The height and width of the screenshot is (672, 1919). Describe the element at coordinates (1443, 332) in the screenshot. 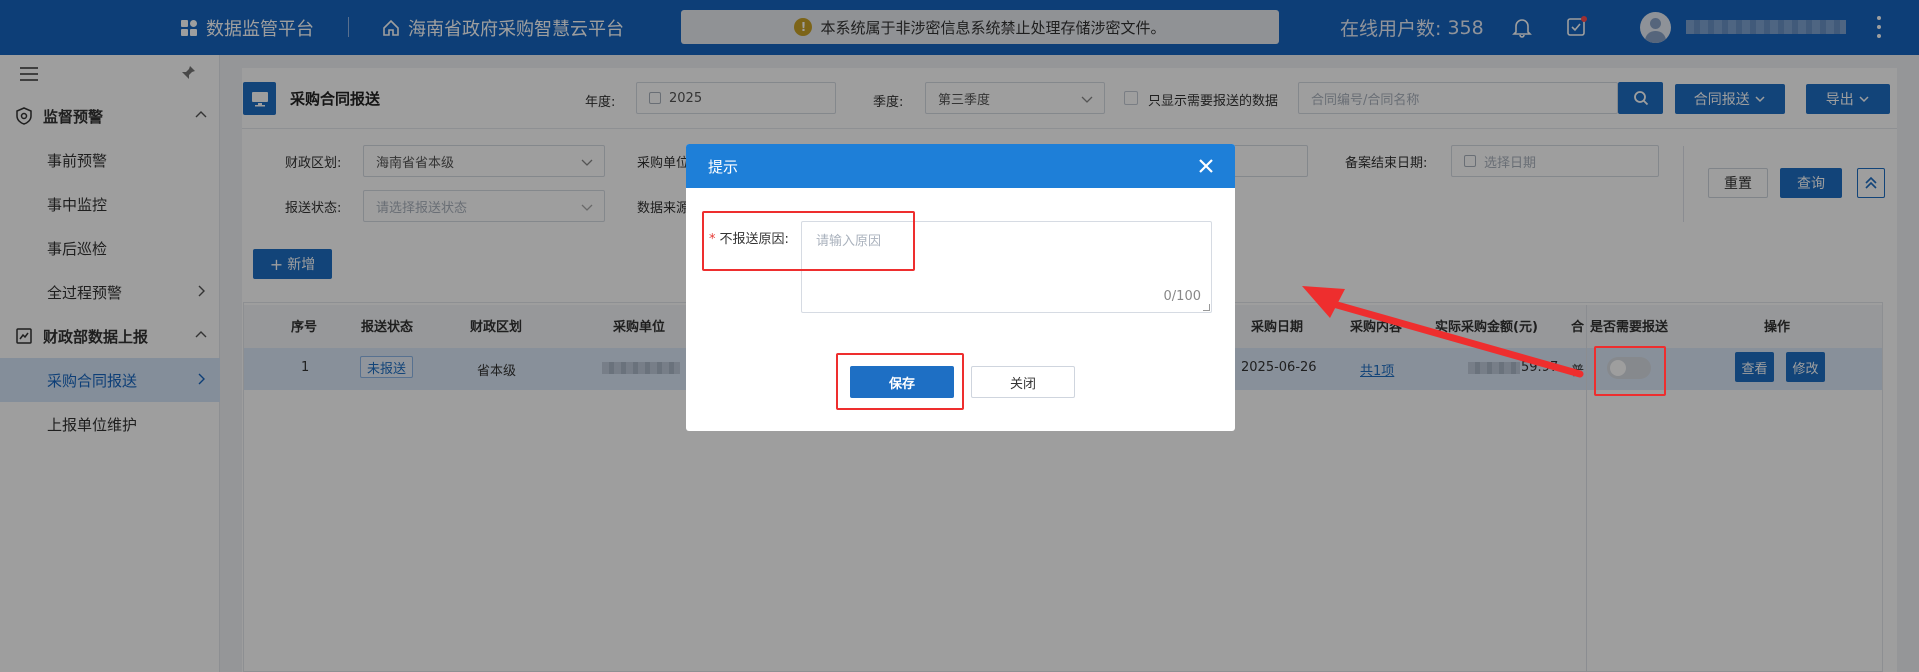

I see `annotation-arrow-icon` at that location.